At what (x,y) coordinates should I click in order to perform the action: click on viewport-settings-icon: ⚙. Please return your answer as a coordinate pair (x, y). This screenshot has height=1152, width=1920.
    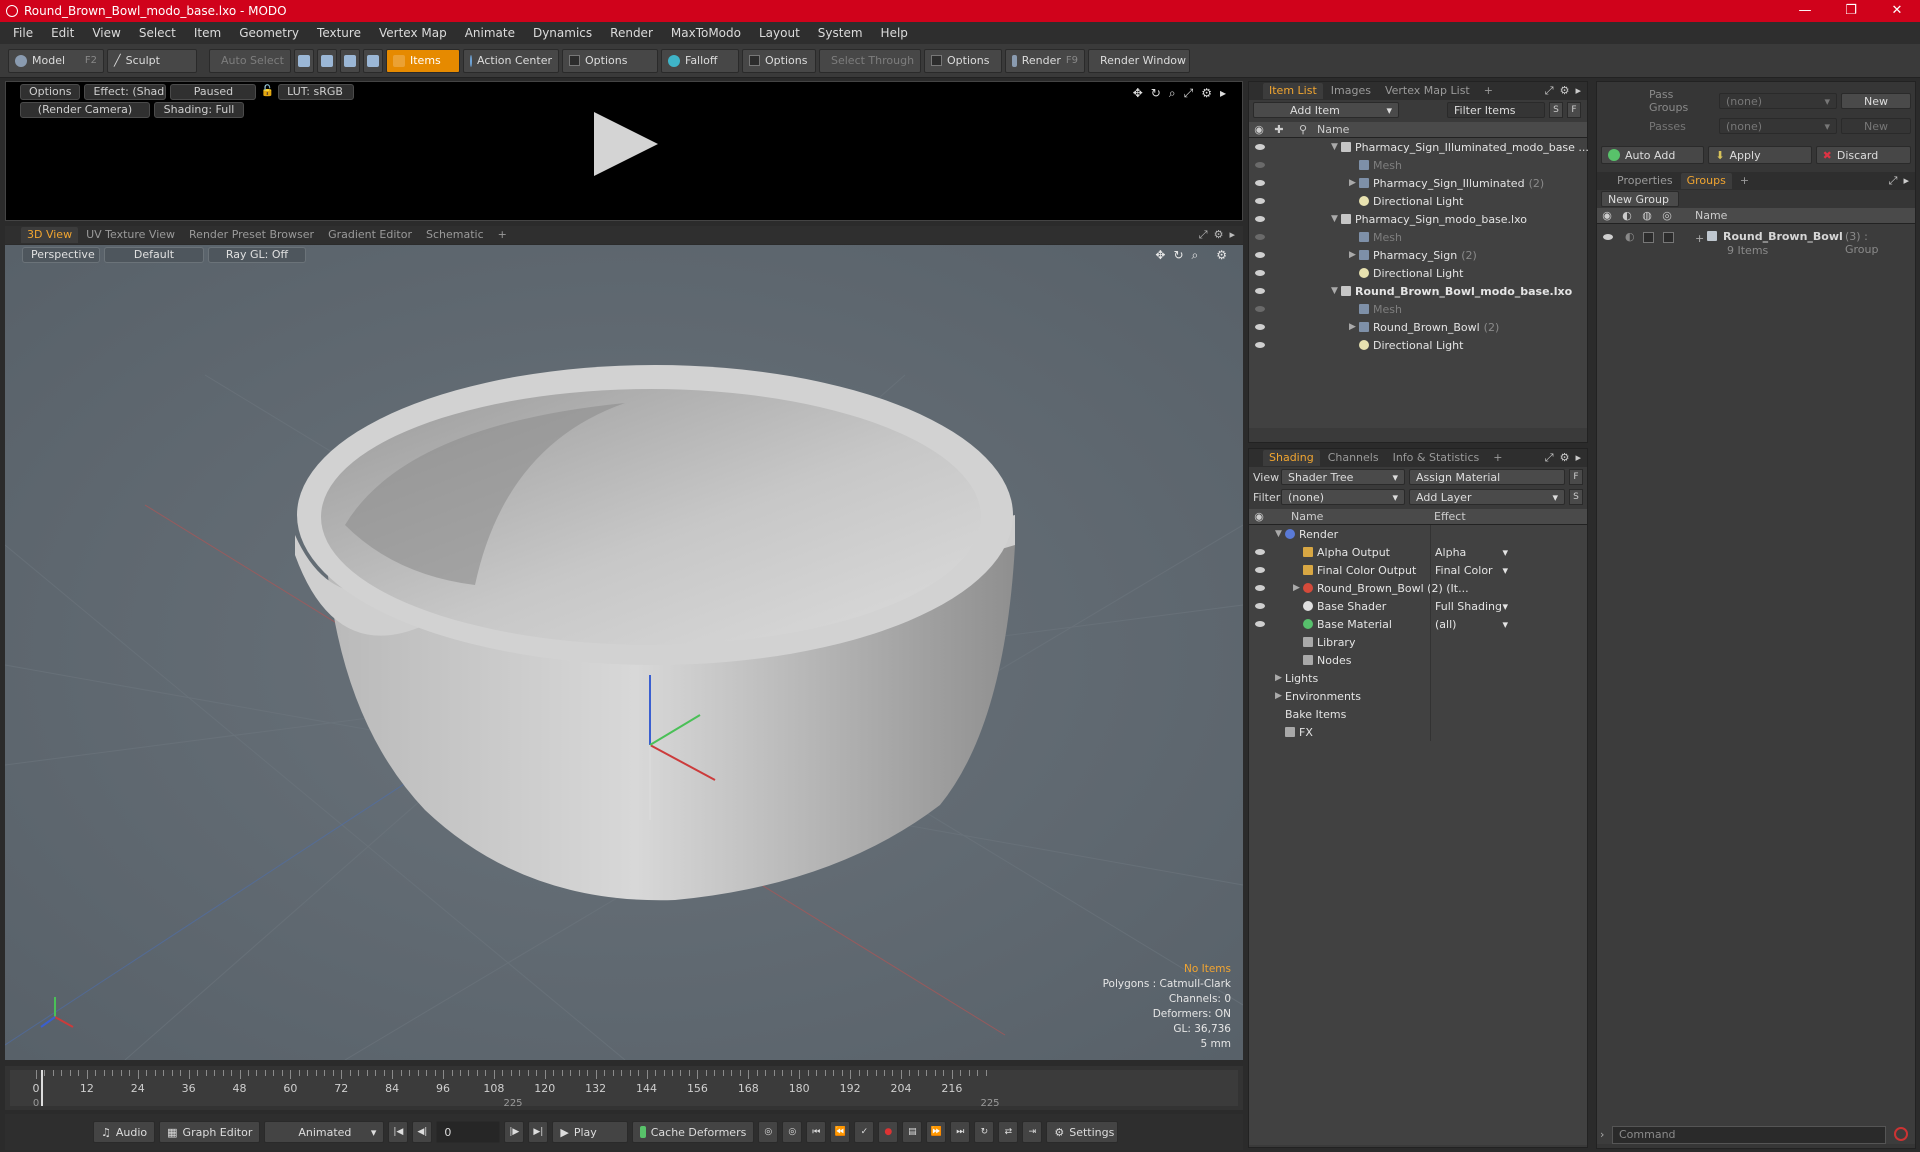
    Looking at the image, I should click on (1219, 235).